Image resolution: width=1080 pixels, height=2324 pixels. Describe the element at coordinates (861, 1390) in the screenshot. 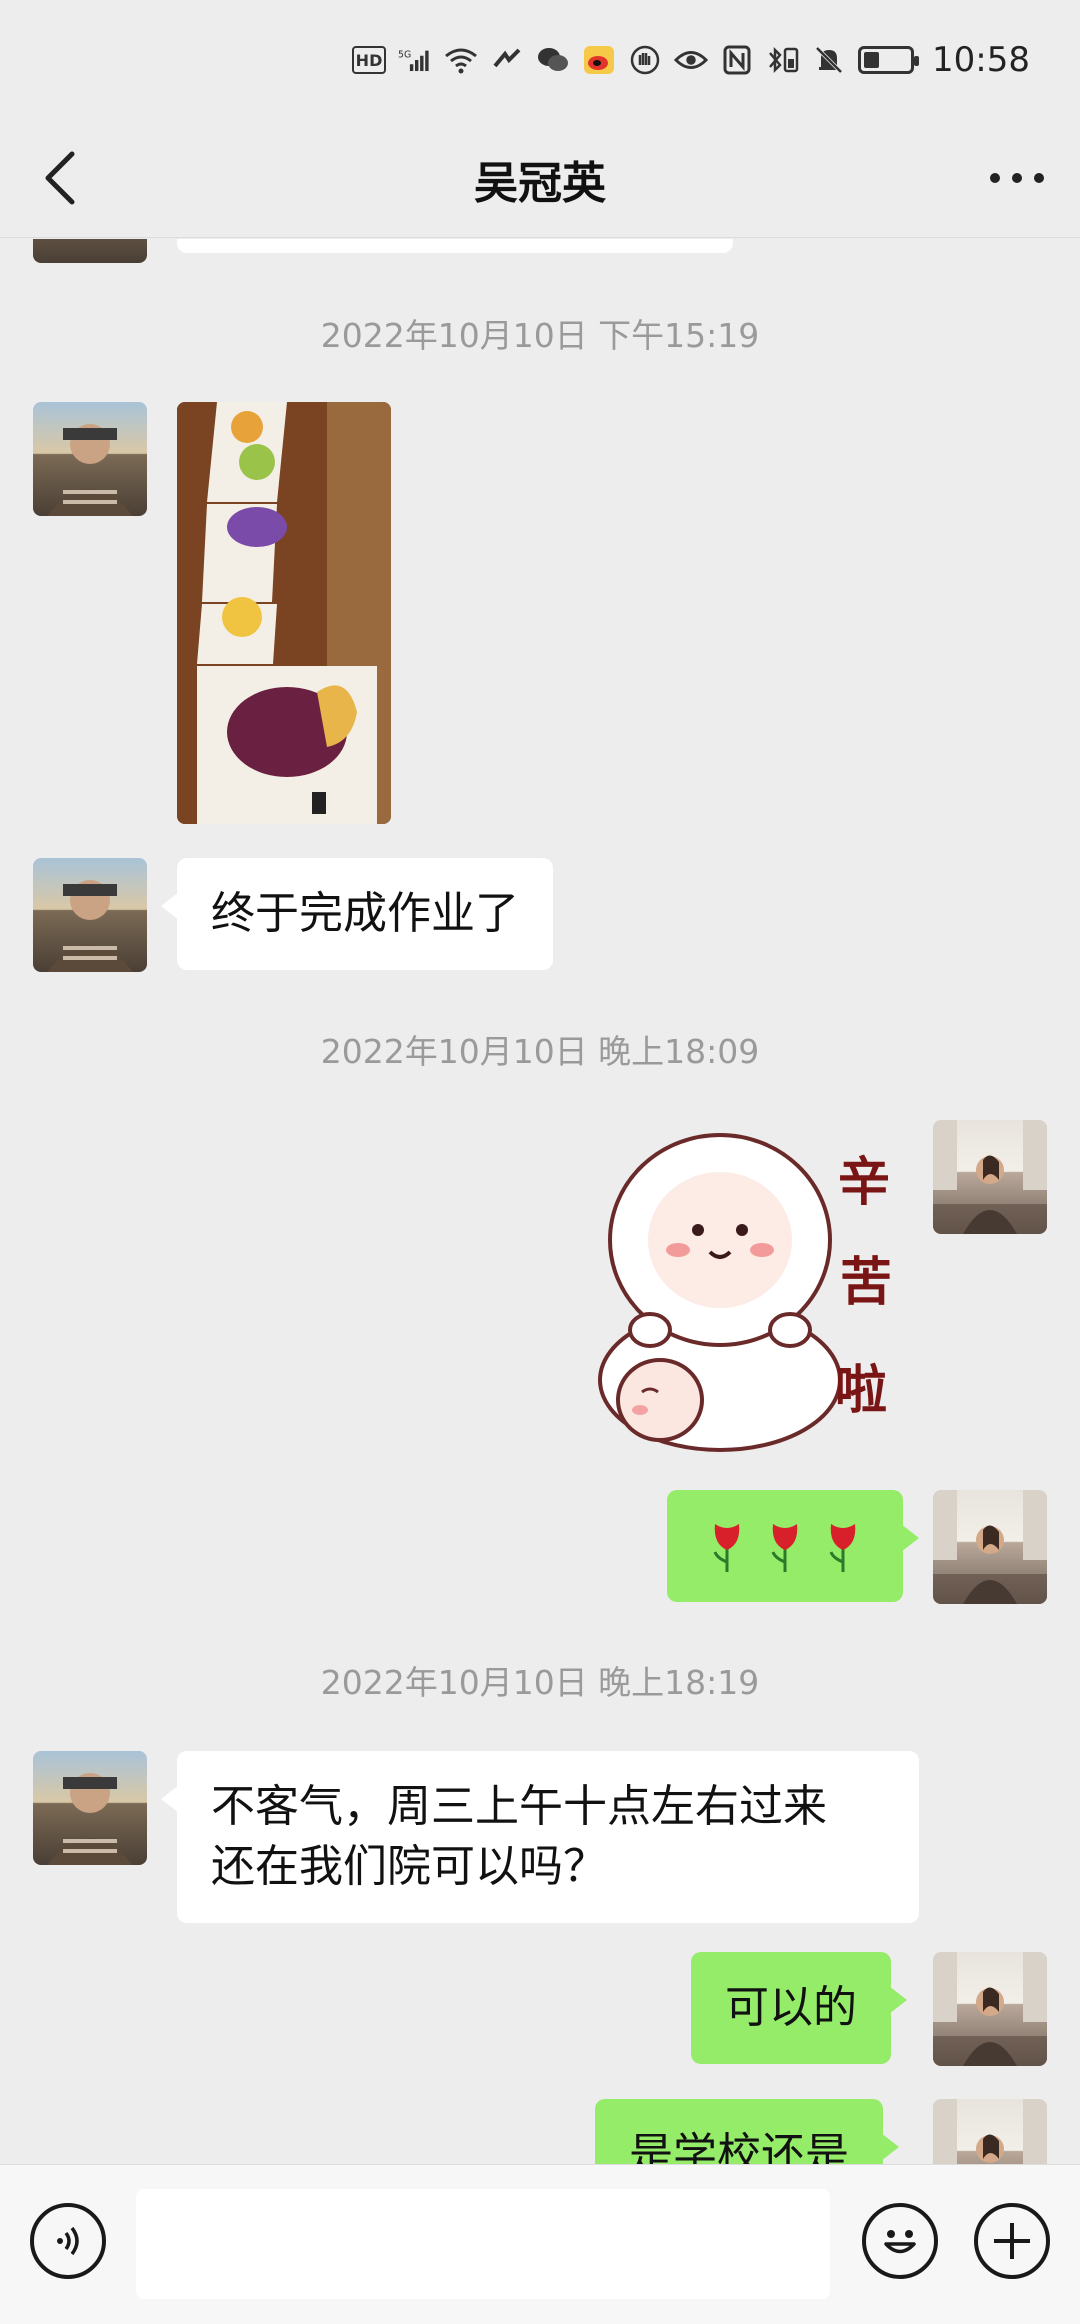

I see `sticker-char: 啦` at that location.